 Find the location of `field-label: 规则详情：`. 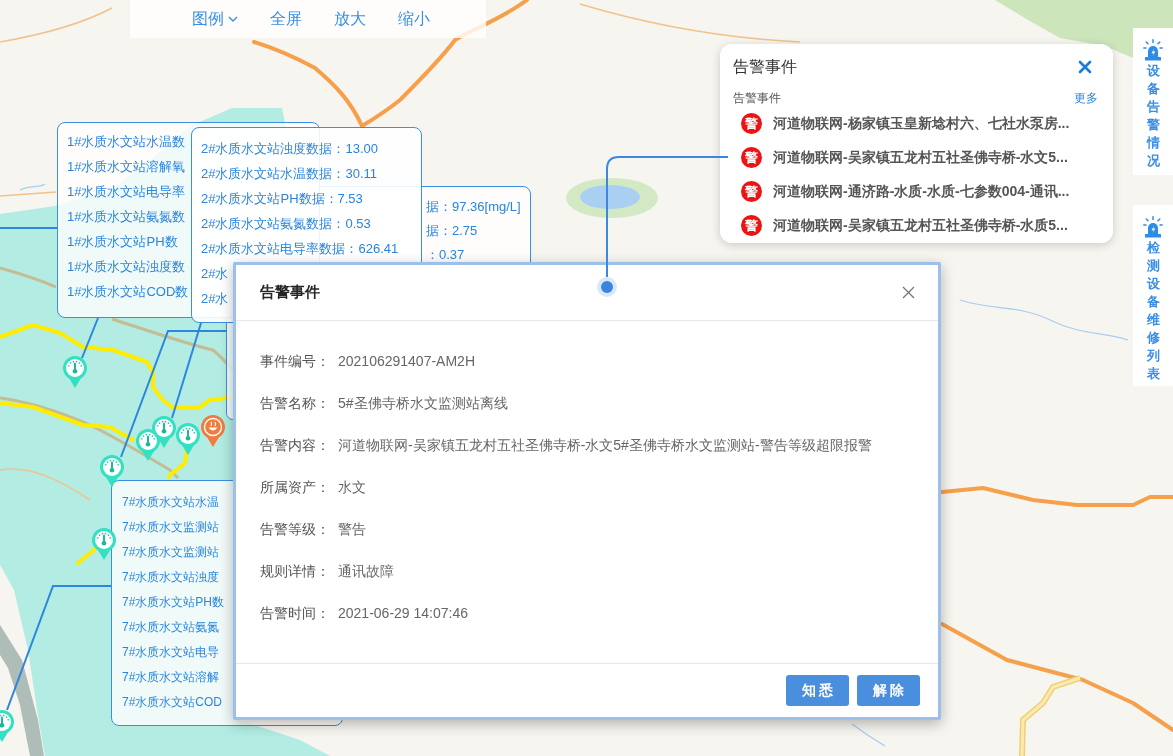

field-label: 规则详情： is located at coordinates (295, 571).